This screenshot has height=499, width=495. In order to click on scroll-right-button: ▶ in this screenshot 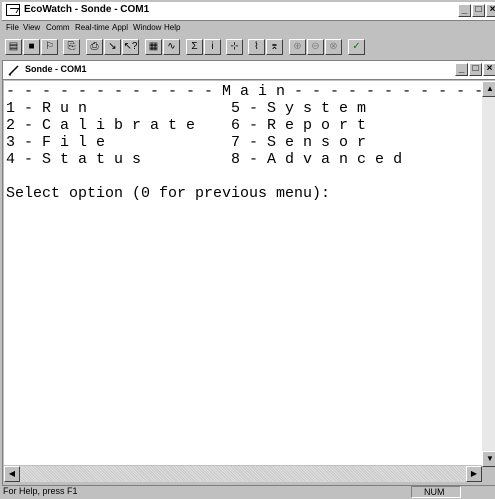, I will do `click(474, 474)`.